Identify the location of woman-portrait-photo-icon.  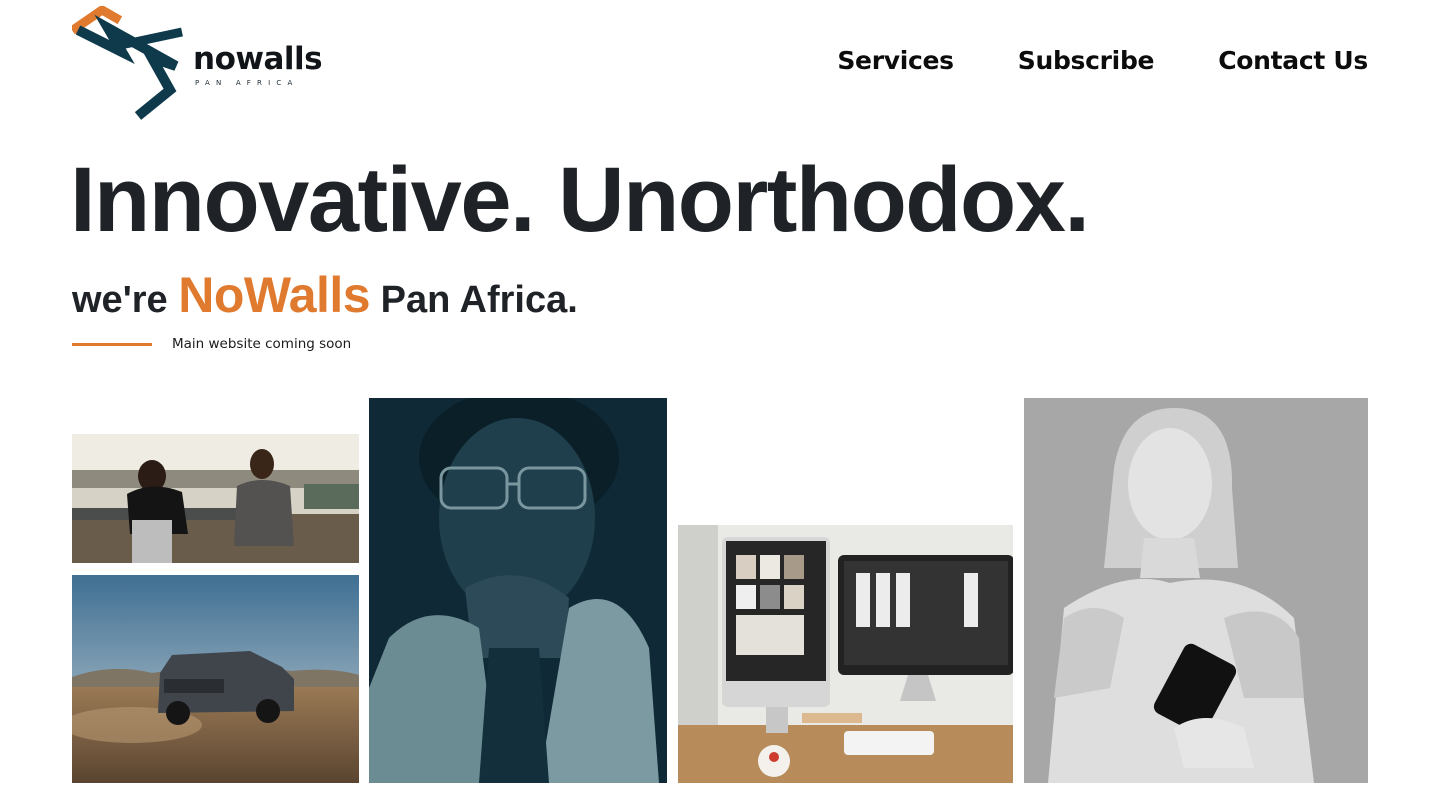
(518, 590).